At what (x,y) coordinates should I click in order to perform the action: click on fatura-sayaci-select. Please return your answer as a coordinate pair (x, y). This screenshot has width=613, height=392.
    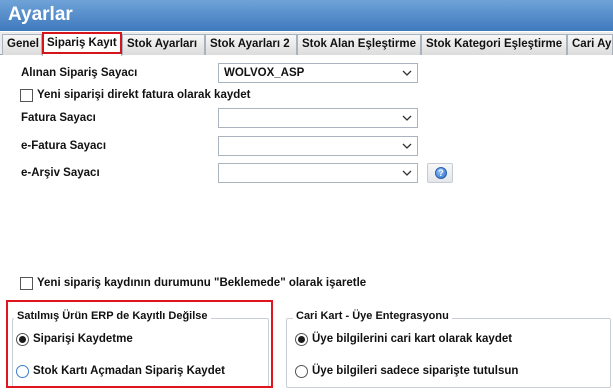
    Looking at the image, I should click on (318, 118).